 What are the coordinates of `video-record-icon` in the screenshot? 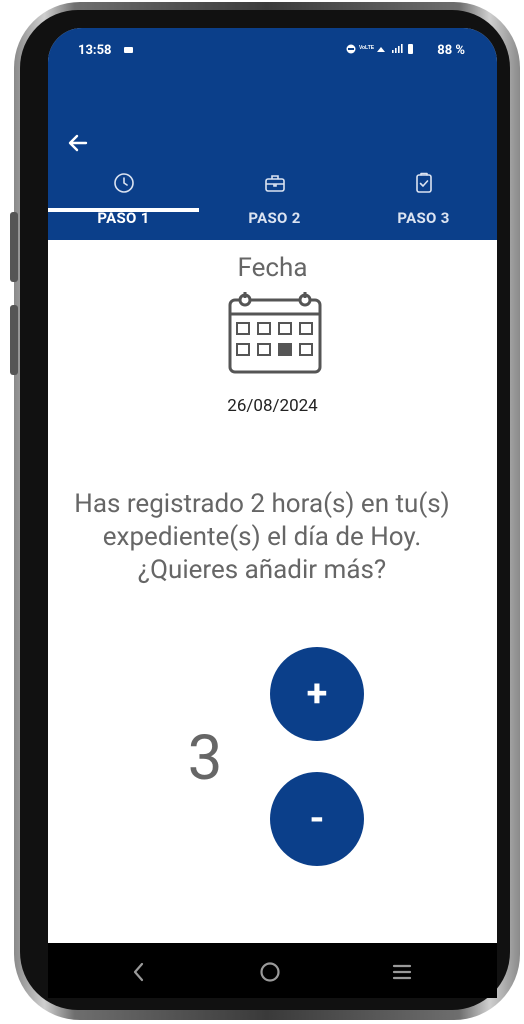 It's located at (128, 50).